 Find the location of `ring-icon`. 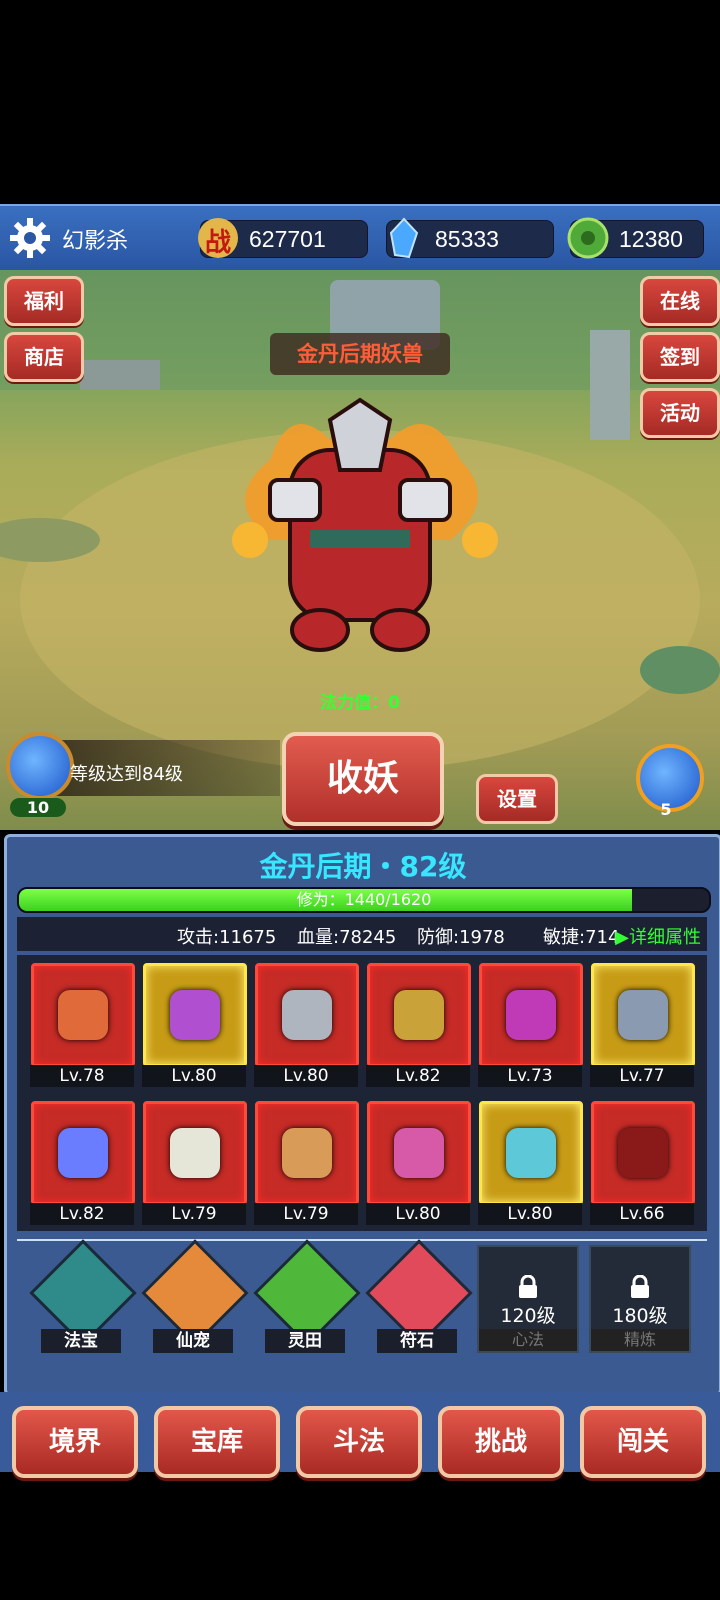

ring-icon is located at coordinates (419, 1015).